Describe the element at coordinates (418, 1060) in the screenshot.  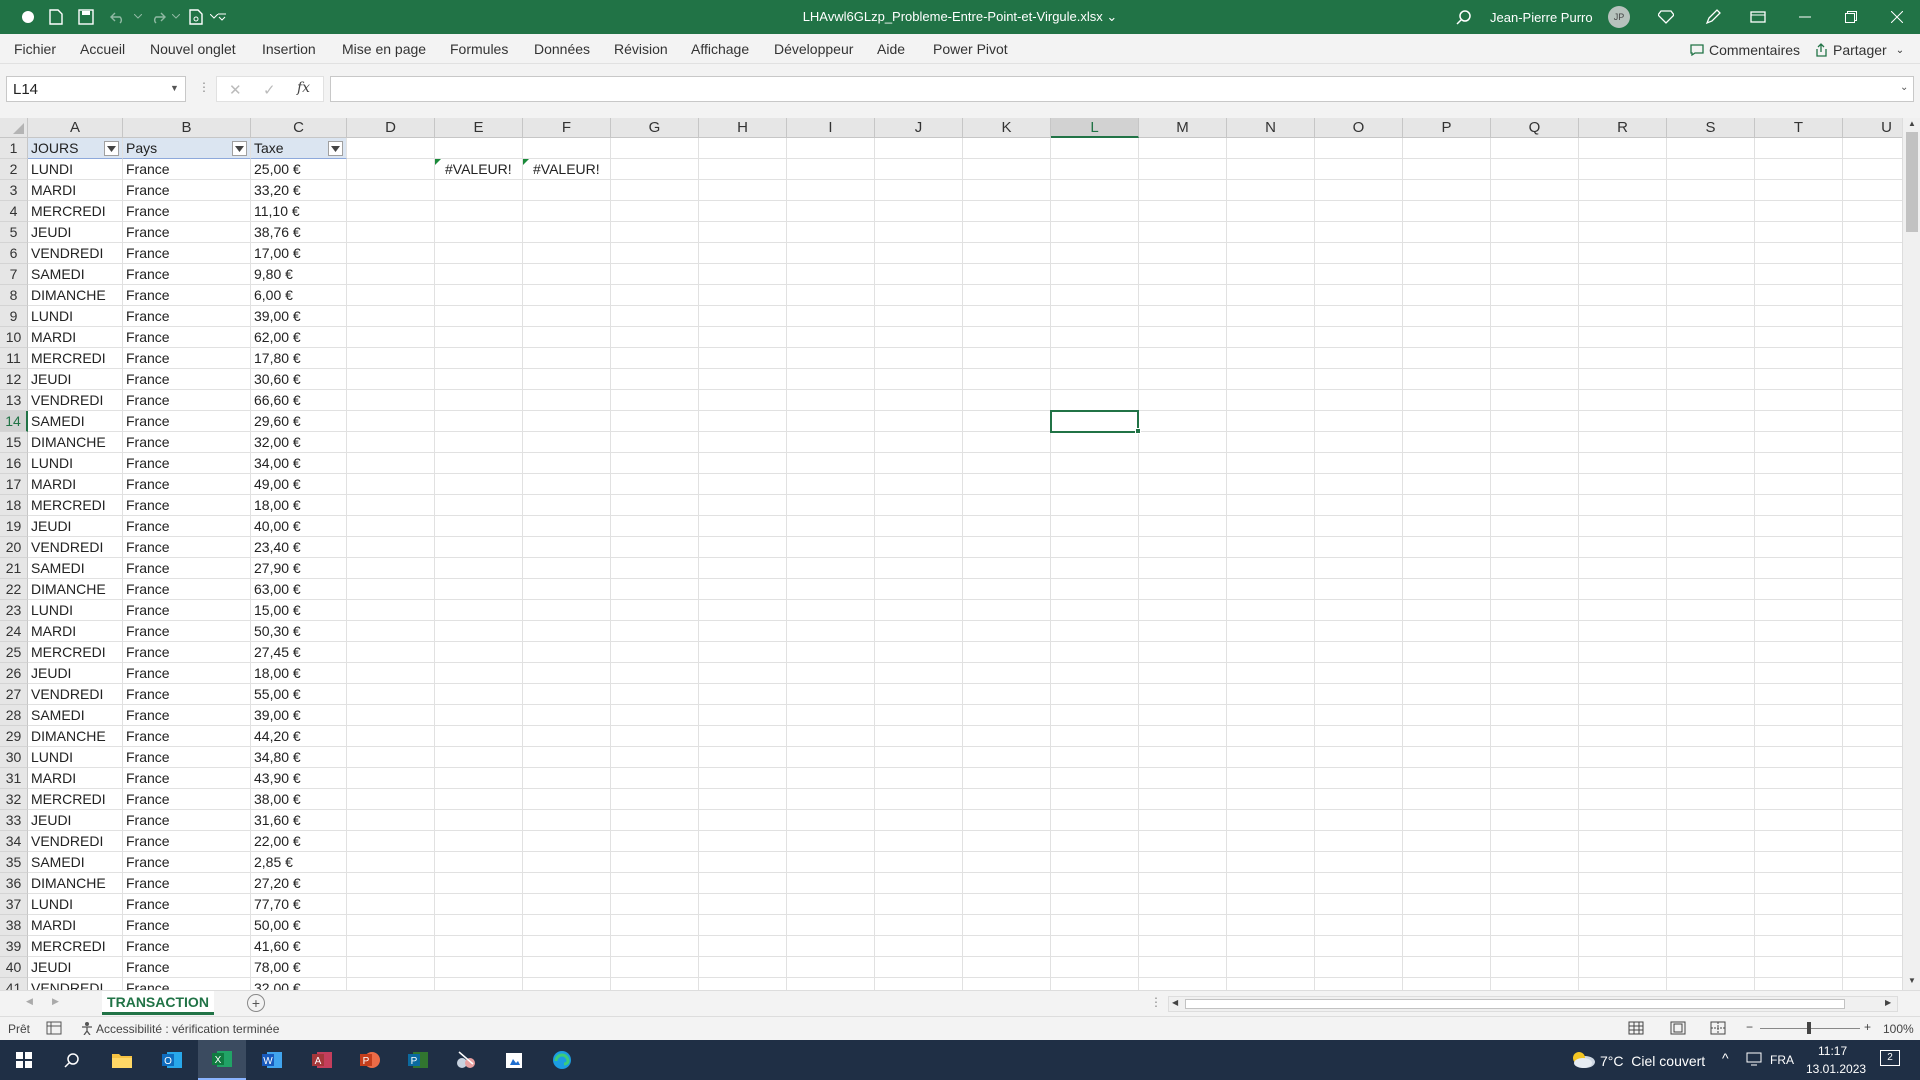
I see `project-icon: P` at that location.